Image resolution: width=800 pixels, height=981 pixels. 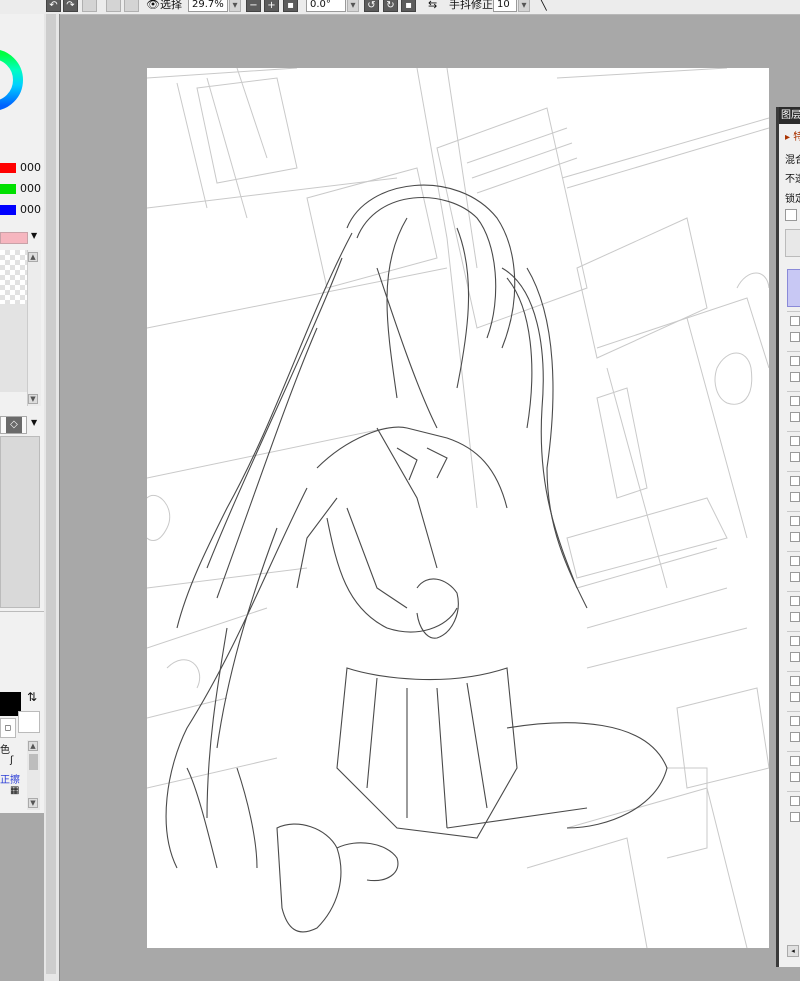 What do you see at coordinates (792, 199) in the screenshot?
I see `lock-label: 锁定` at bounding box center [792, 199].